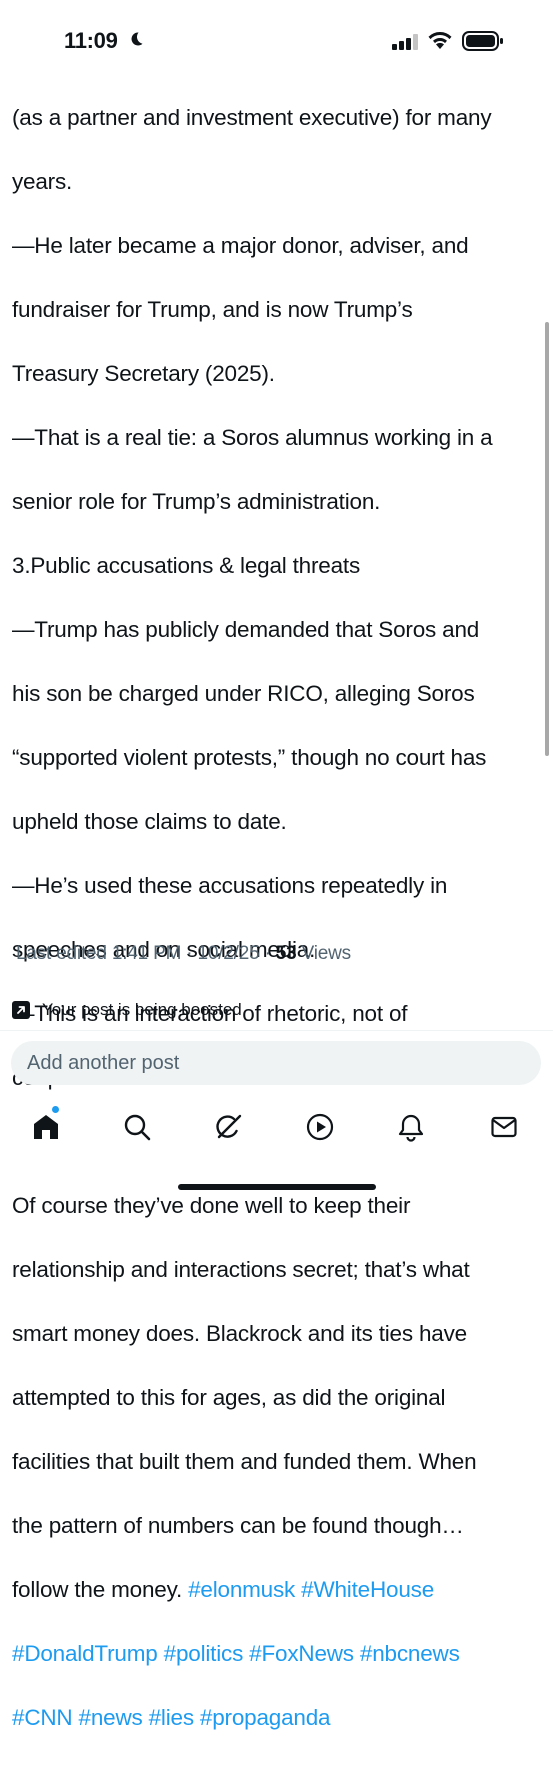  What do you see at coordinates (276, 1127) in the screenshot?
I see `bottom-tab-bar` at bounding box center [276, 1127].